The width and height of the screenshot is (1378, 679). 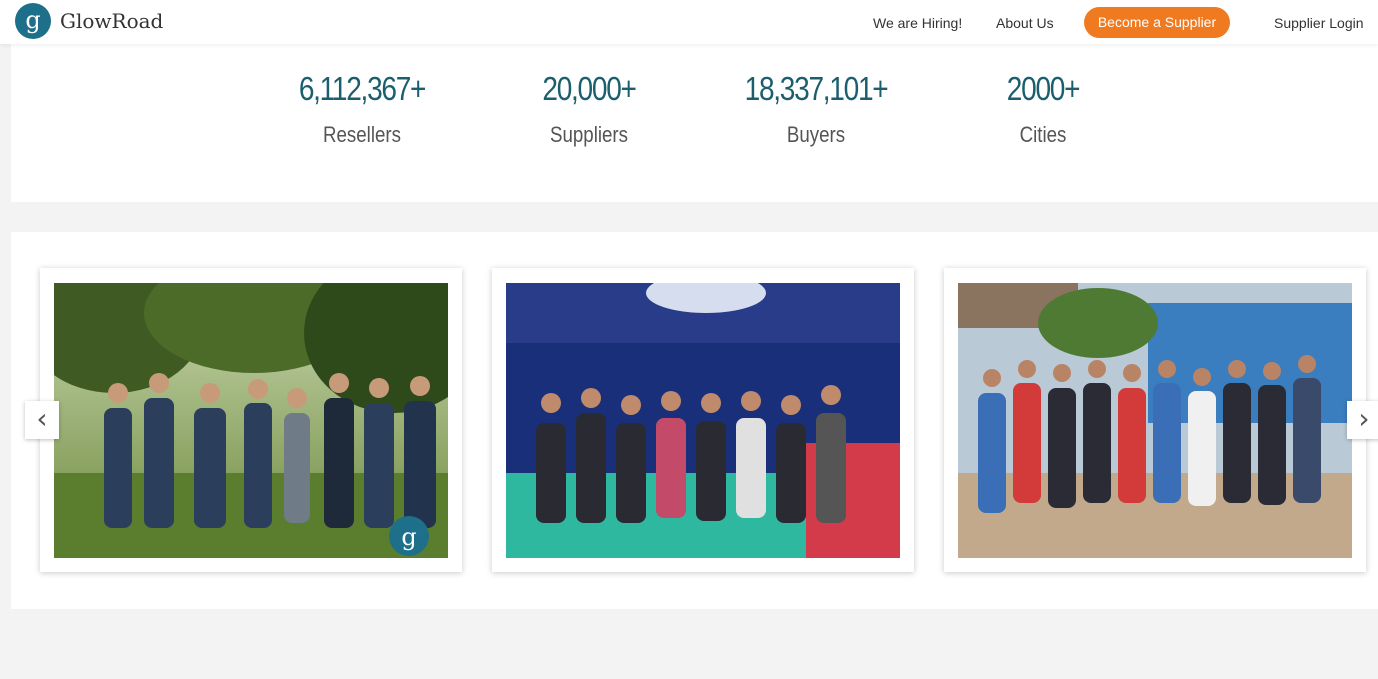 I want to click on chevron-right-icon: ›, so click(x=1364, y=418).